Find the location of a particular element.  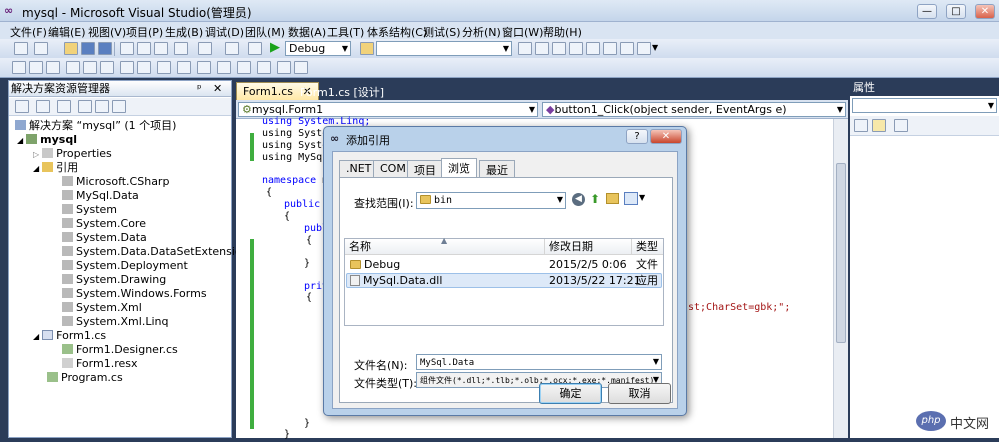

navigate-forward-icon is located at coordinates (255, 48).